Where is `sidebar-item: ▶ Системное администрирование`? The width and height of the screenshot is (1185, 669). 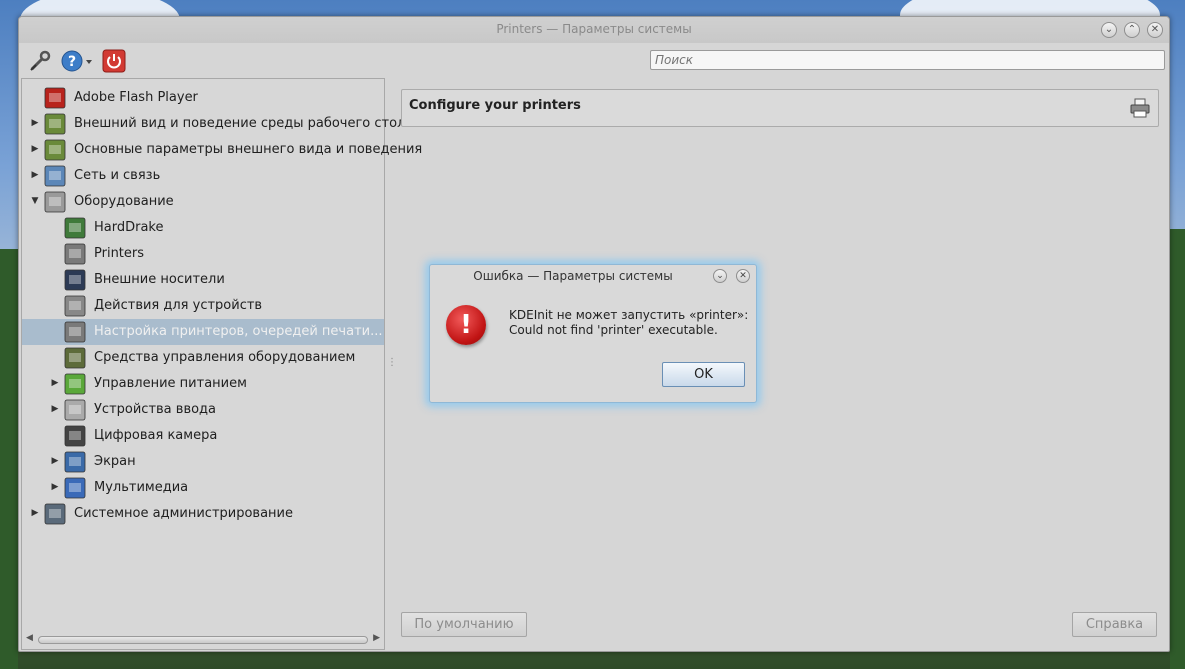 sidebar-item: ▶ Системное администрирование is located at coordinates (203, 514).